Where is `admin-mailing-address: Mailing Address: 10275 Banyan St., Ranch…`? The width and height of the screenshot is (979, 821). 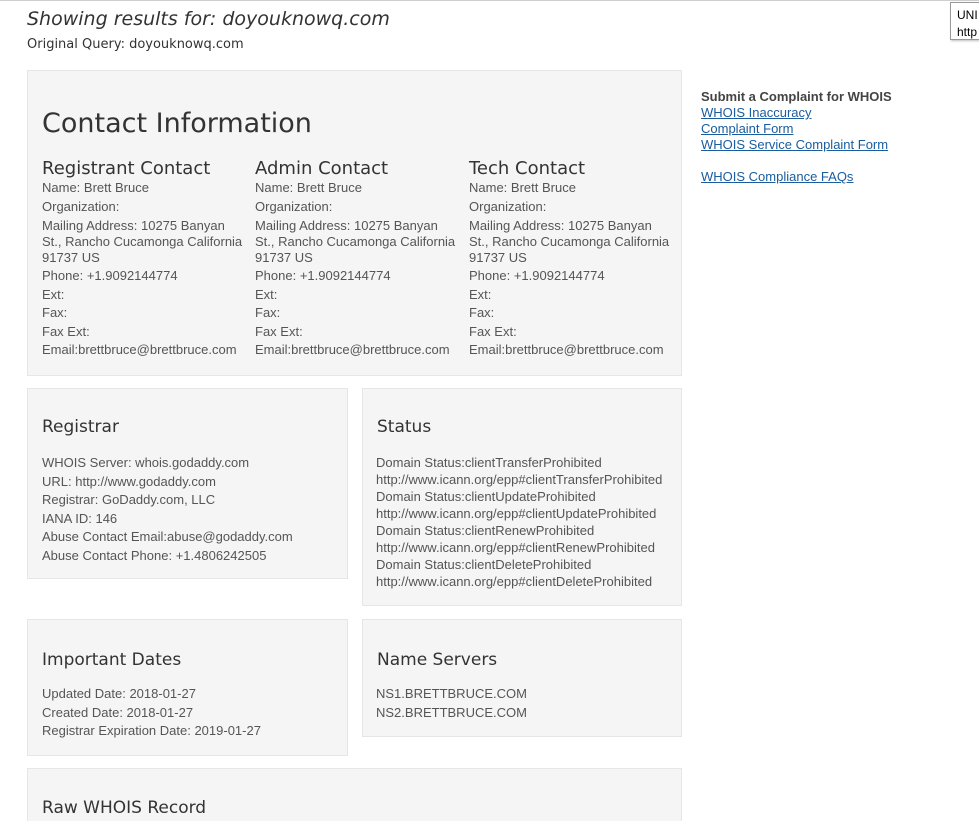 admin-mailing-address: Mailing Address: 10275 Banyan St., Ranch… is located at coordinates (355, 241).